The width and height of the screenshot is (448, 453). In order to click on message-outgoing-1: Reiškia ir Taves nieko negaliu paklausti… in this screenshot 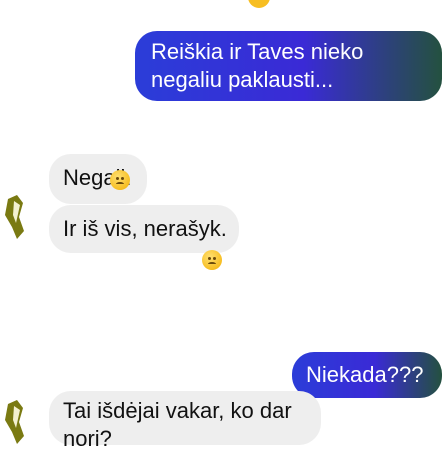, I will do `click(288, 66)`.